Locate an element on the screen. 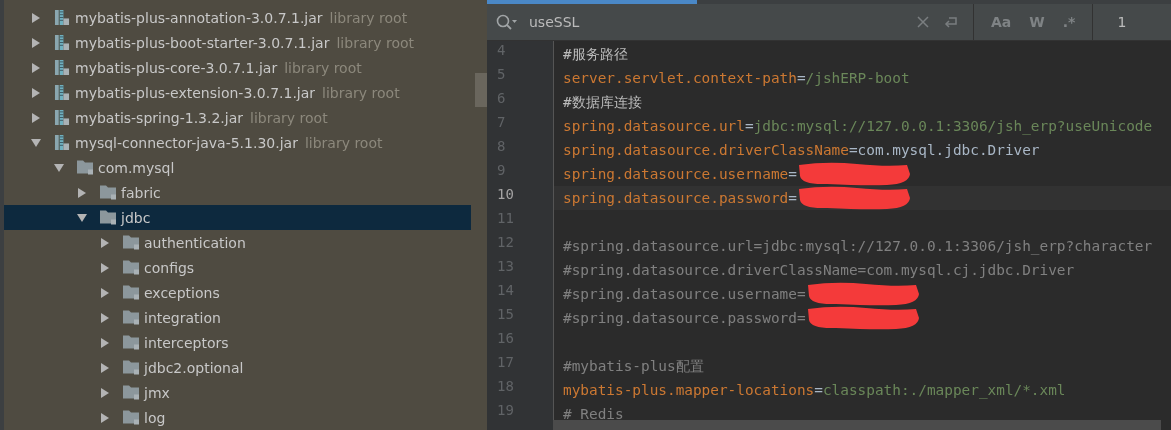 The height and width of the screenshot is (430, 1171). line-number: 10 is located at coordinates (505, 195).